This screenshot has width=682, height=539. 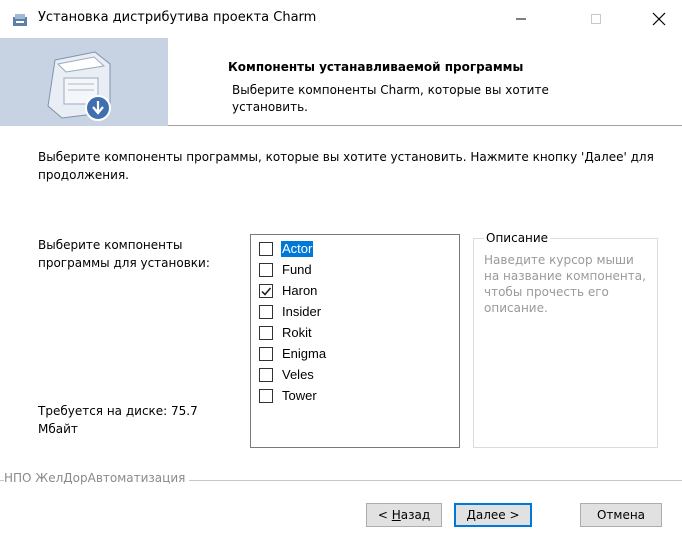 I want to click on component-item: Tower, so click(x=288, y=396).